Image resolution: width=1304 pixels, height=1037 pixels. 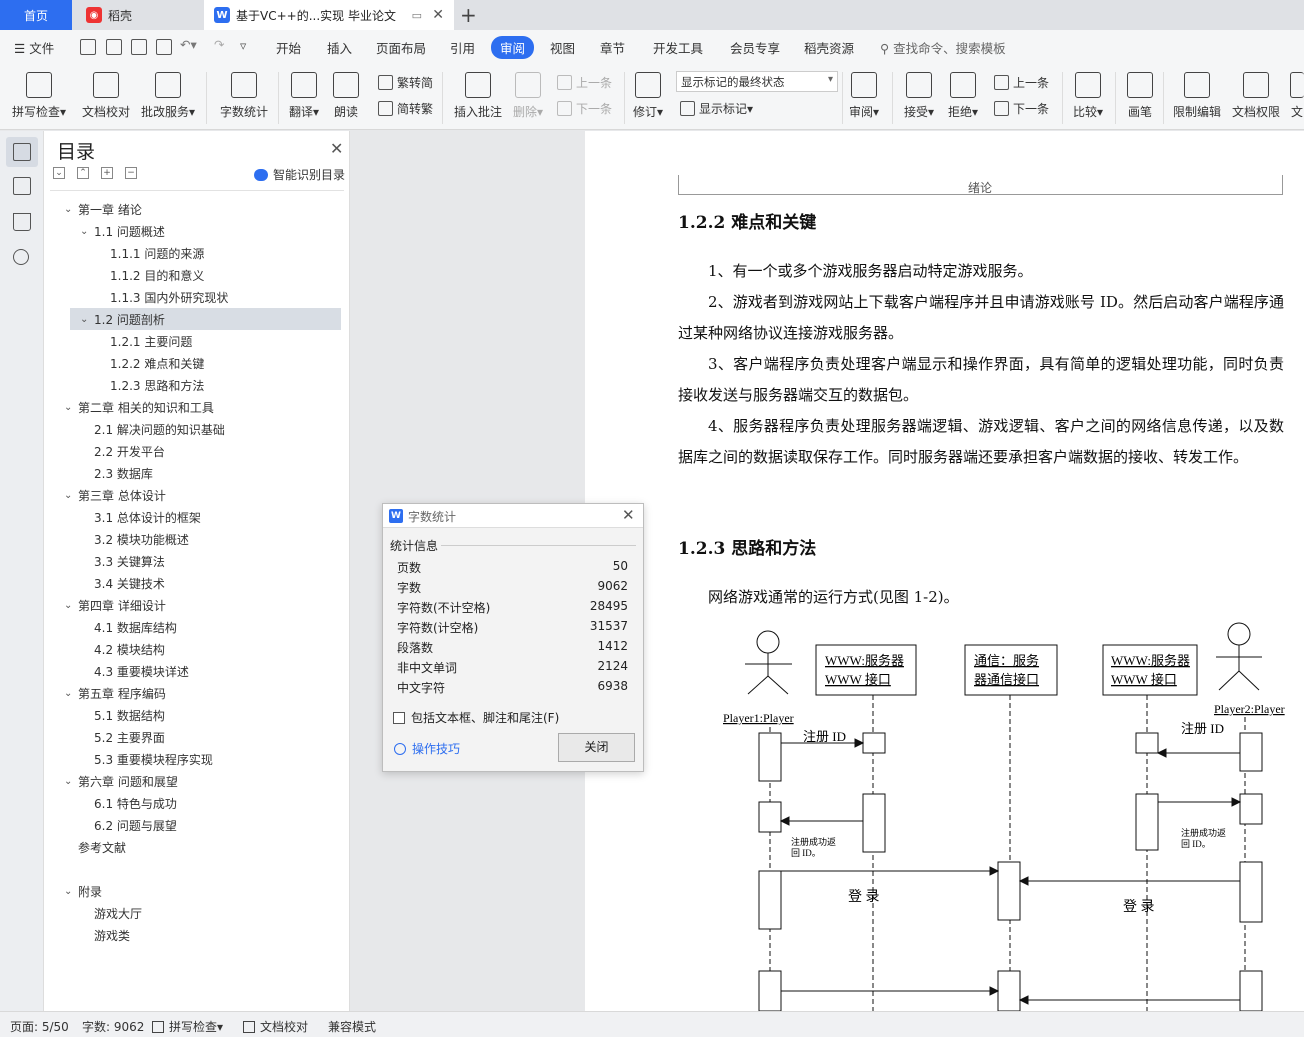 What do you see at coordinates (114, 47) in the screenshot?
I see `export-pdf-icon` at bounding box center [114, 47].